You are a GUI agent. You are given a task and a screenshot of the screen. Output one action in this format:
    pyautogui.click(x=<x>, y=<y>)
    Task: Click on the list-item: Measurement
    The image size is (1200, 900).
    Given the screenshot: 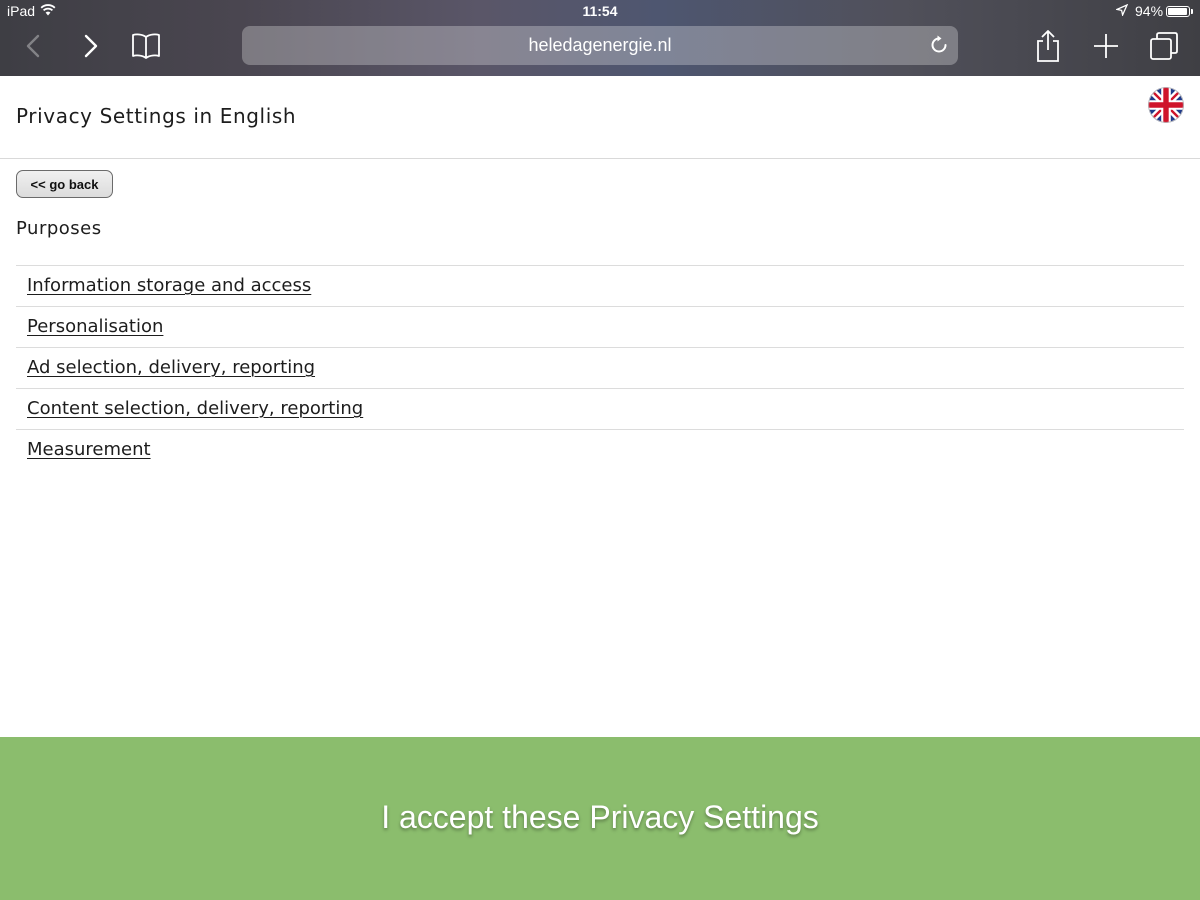 What is the action you would take?
    pyautogui.click(x=600, y=449)
    